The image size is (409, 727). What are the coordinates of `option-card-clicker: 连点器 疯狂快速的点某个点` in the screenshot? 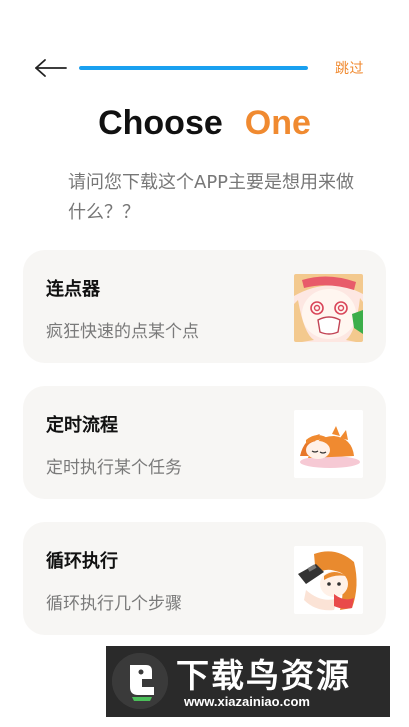 It's located at (204, 306).